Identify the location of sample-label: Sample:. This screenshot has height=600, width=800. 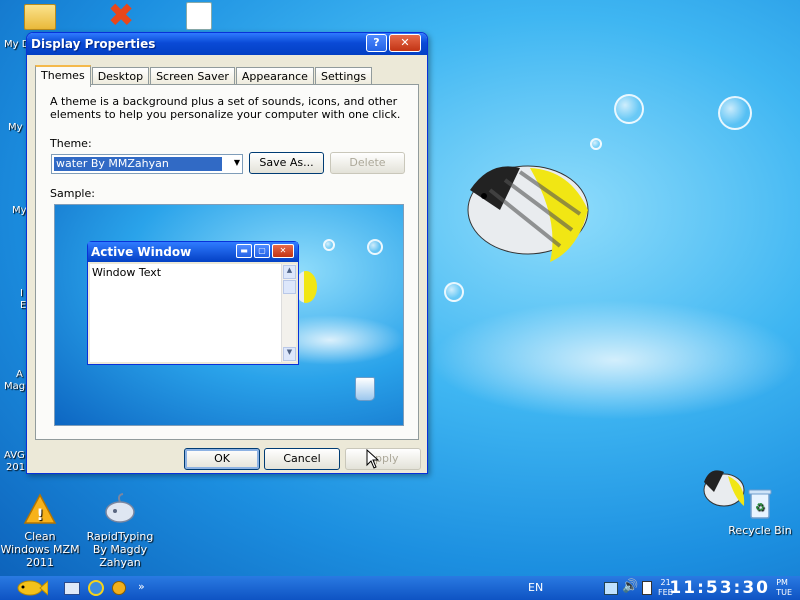
(72, 193).